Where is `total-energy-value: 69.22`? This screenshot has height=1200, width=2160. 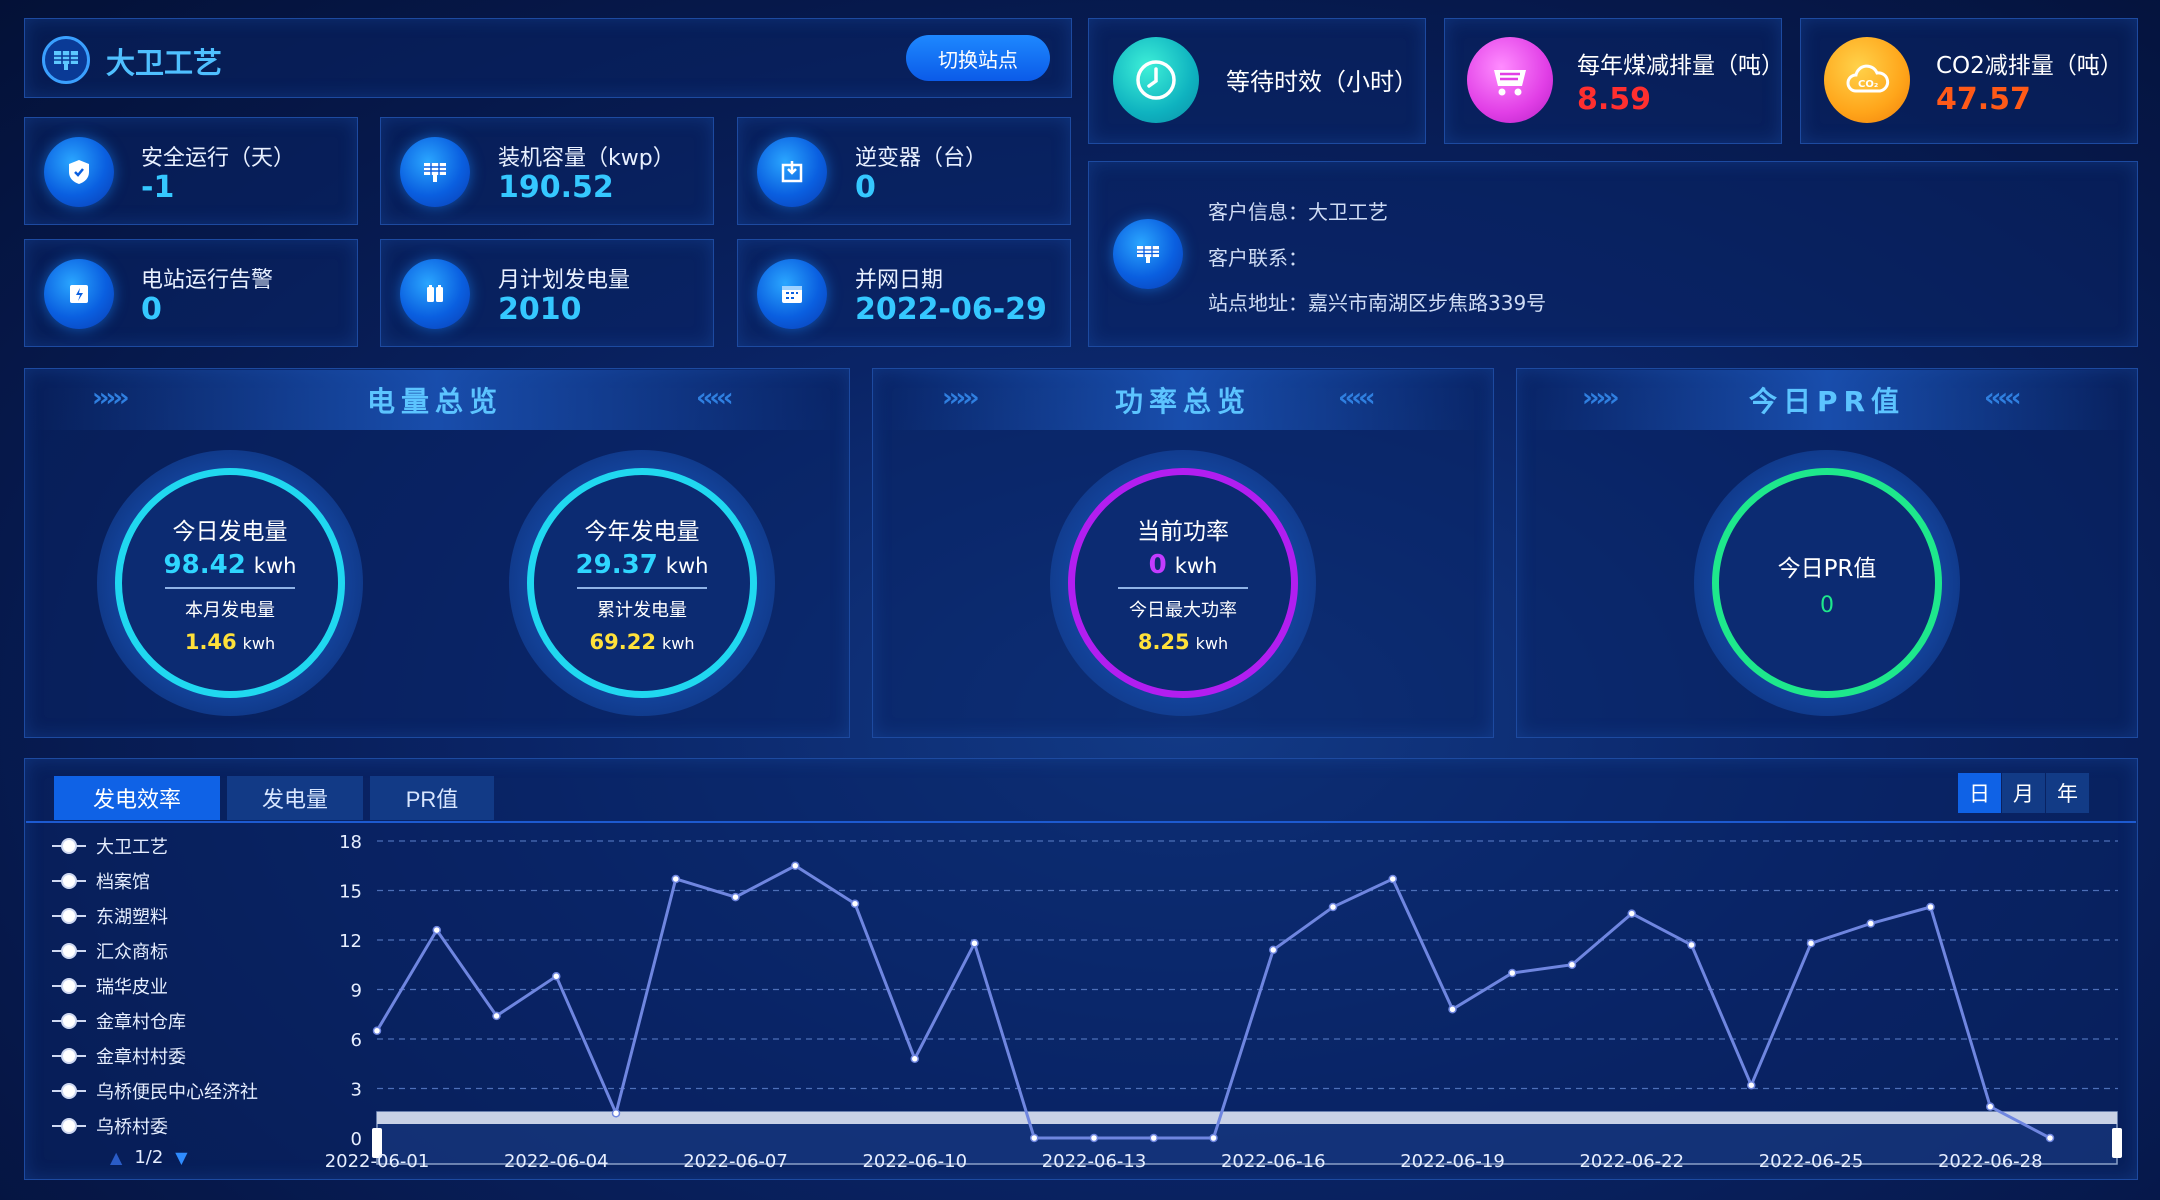 total-energy-value: 69.22 is located at coordinates (622, 641).